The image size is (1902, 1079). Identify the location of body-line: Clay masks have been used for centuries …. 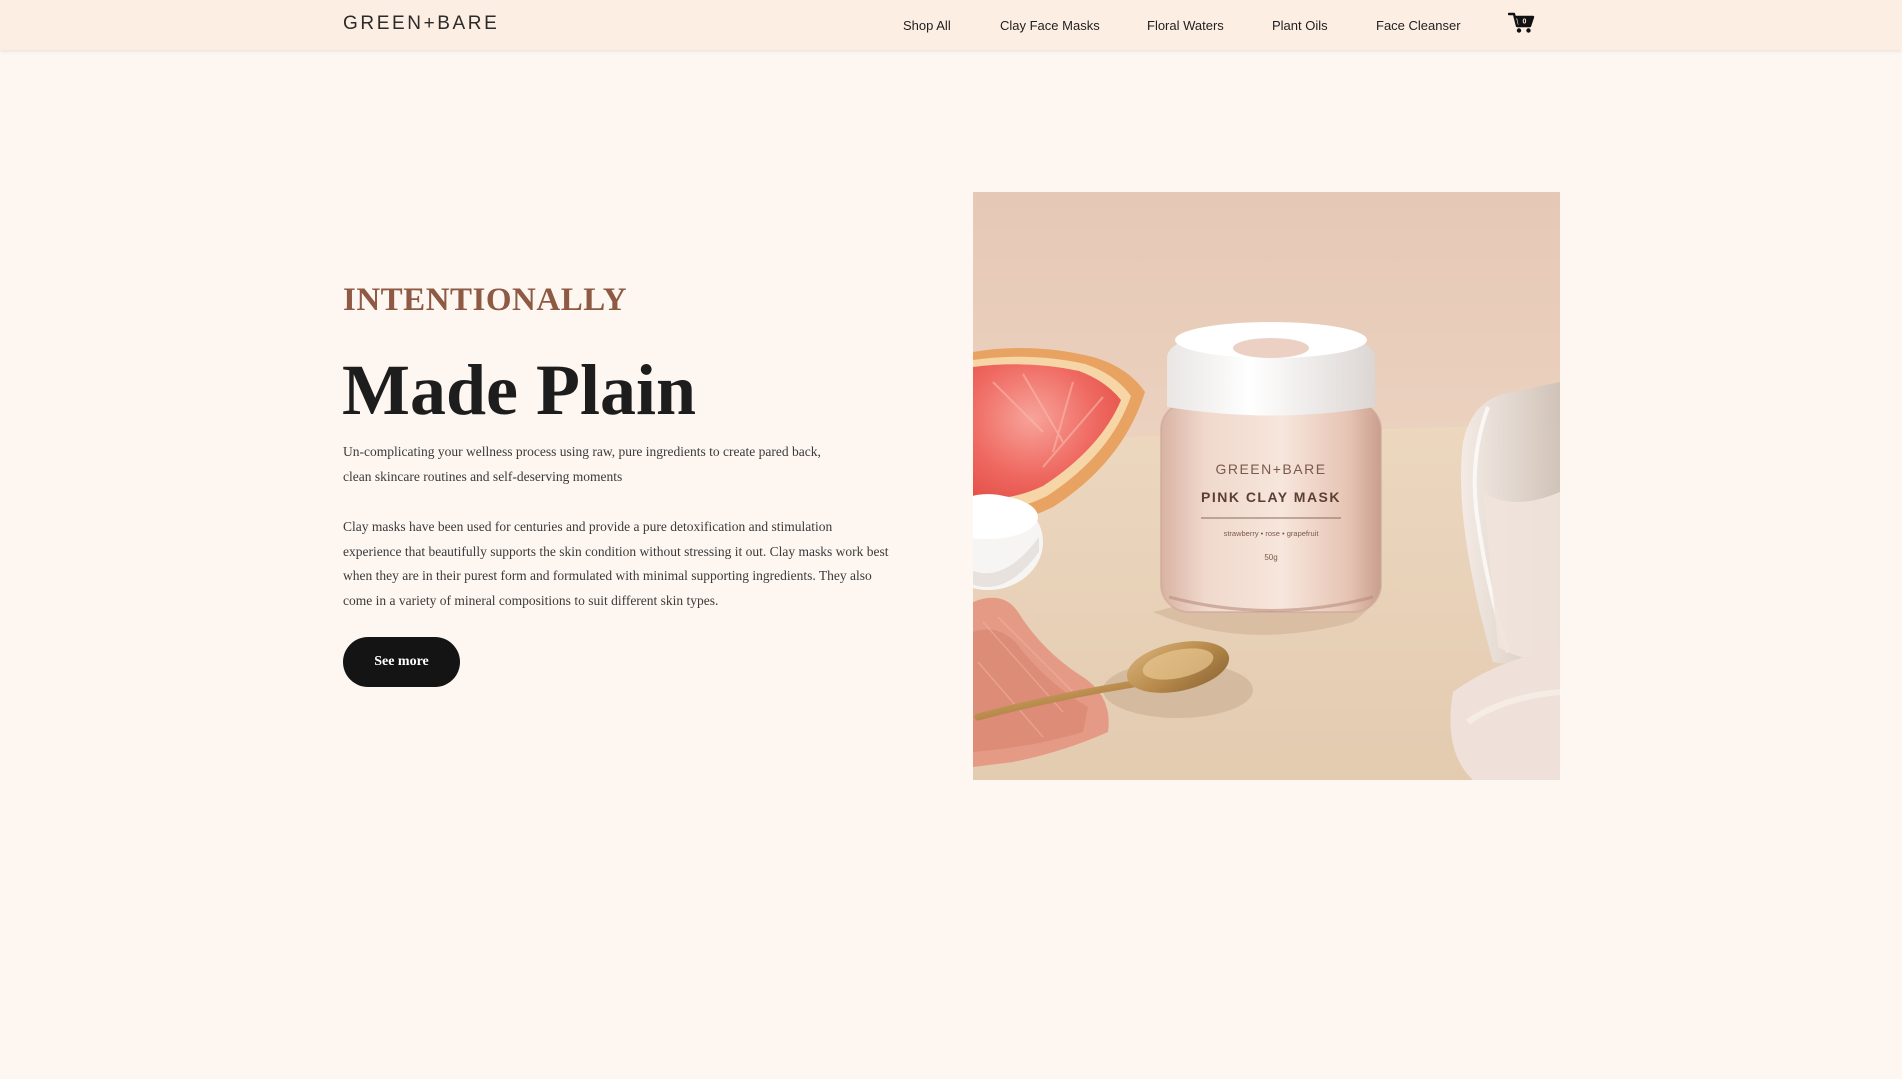
(588, 526).